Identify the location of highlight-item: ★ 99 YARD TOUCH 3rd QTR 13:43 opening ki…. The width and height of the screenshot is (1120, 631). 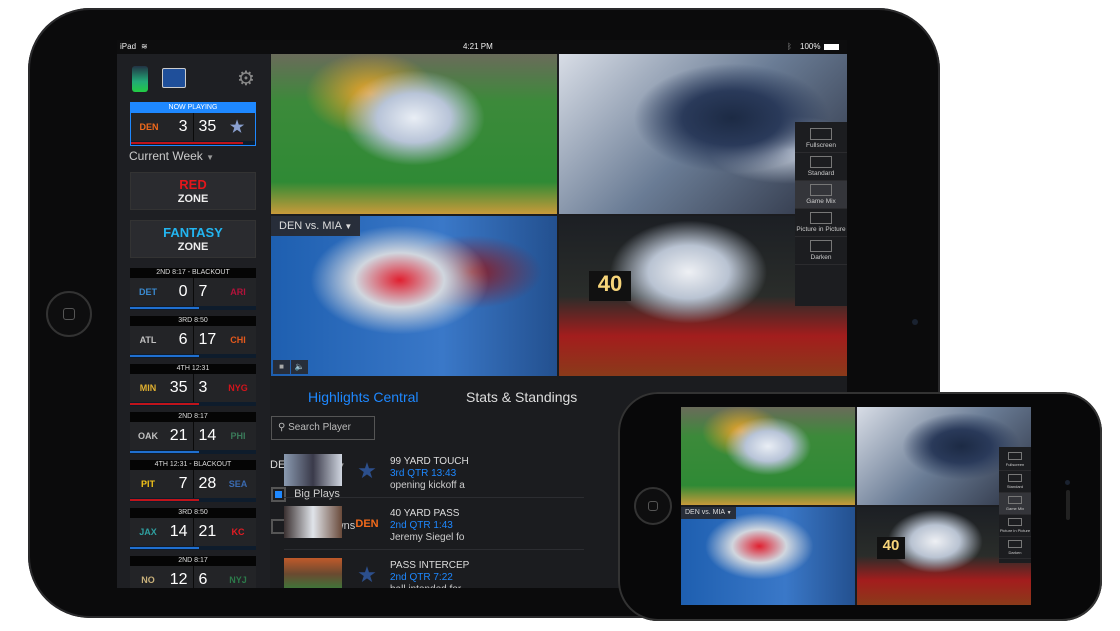
(434, 476).